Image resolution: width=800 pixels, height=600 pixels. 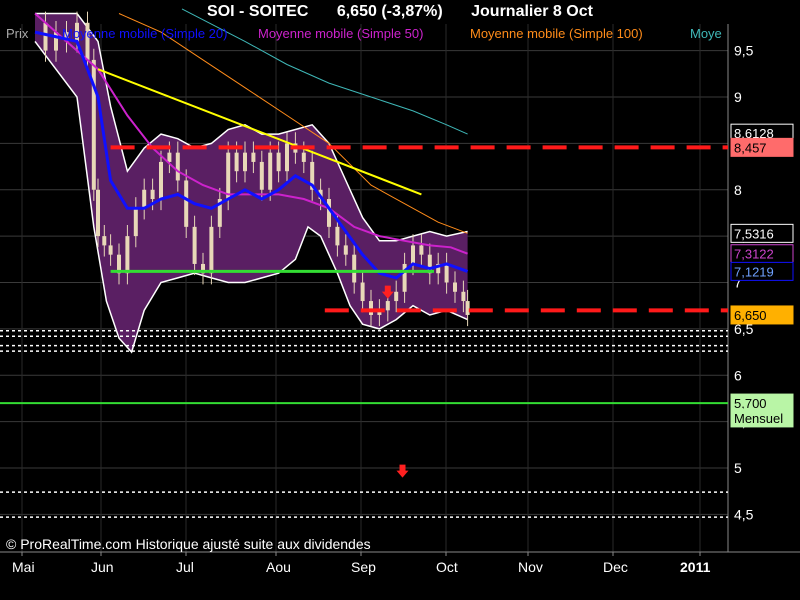 I want to click on x-tick-label: Jun, so click(x=102, y=567).